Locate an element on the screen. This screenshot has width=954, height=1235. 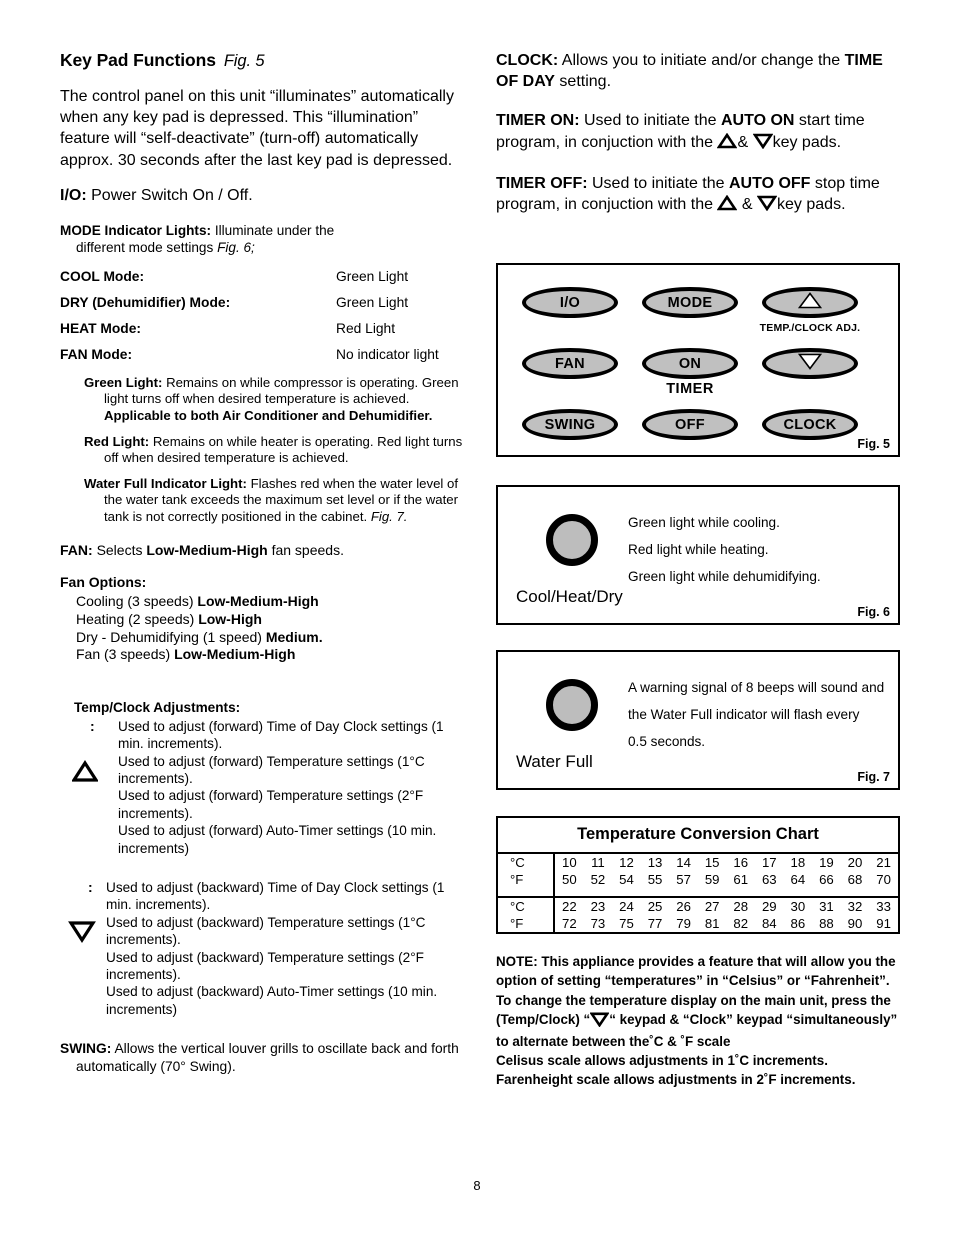
timer-off-amp: & is located at coordinates (747, 205).